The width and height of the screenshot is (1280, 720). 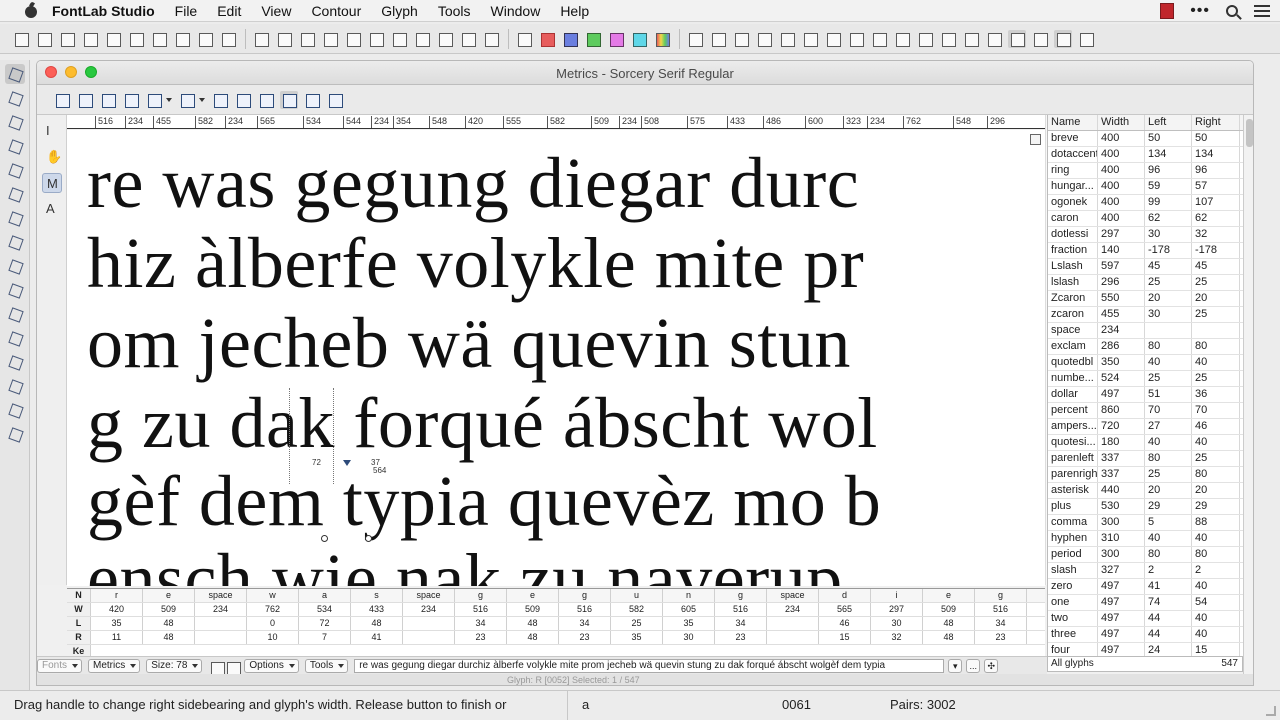 I want to click on table-row: hungar... 400 59 57, so click(x=1145, y=187).